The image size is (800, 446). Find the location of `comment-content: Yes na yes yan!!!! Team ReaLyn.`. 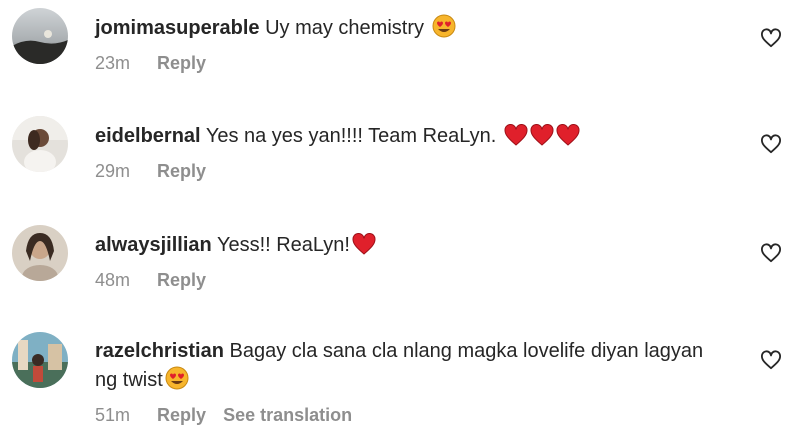

comment-content: Yes na yes yan!!!! Team ReaLyn. is located at coordinates (351, 136).